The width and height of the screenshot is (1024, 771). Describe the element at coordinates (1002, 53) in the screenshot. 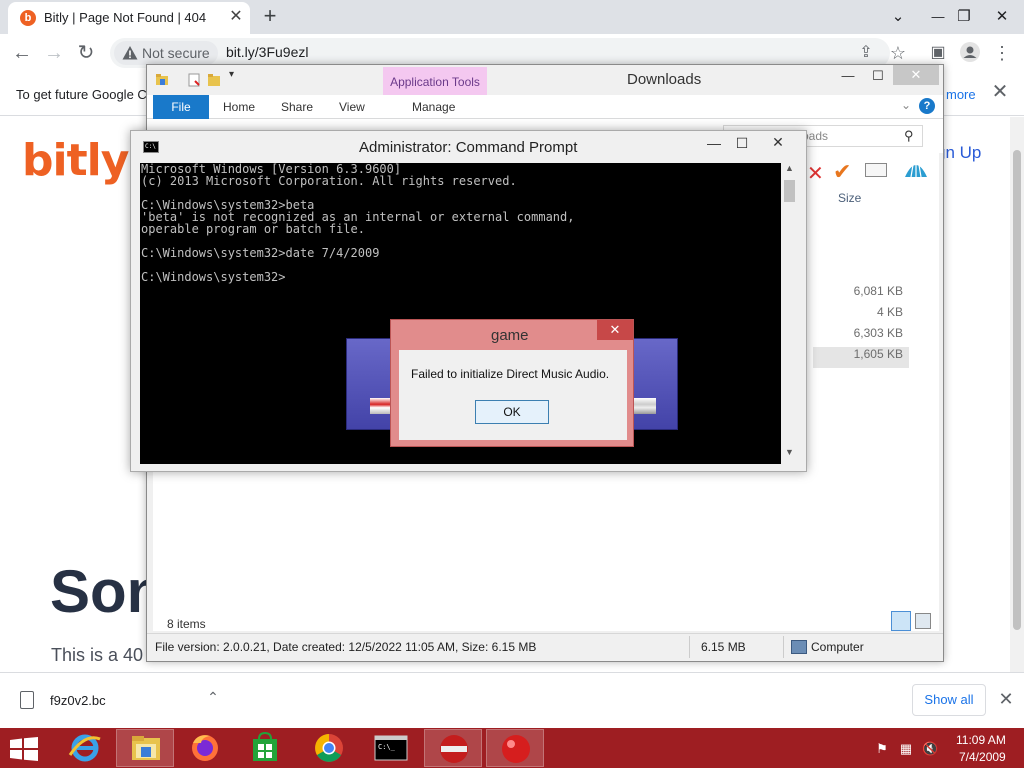

I see `chrome-menu-icon: ⋮` at that location.